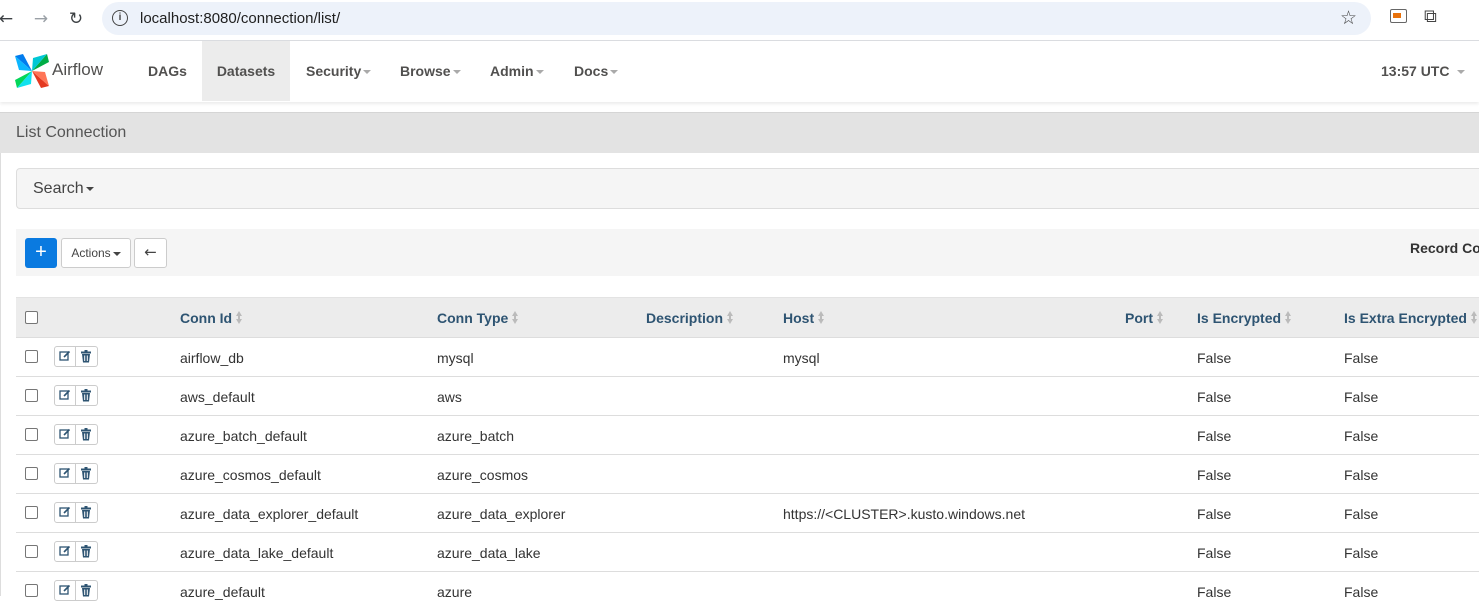  Describe the element at coordinates (31, 317) in the screenshot. I see `select-all-checkbox` at that location.